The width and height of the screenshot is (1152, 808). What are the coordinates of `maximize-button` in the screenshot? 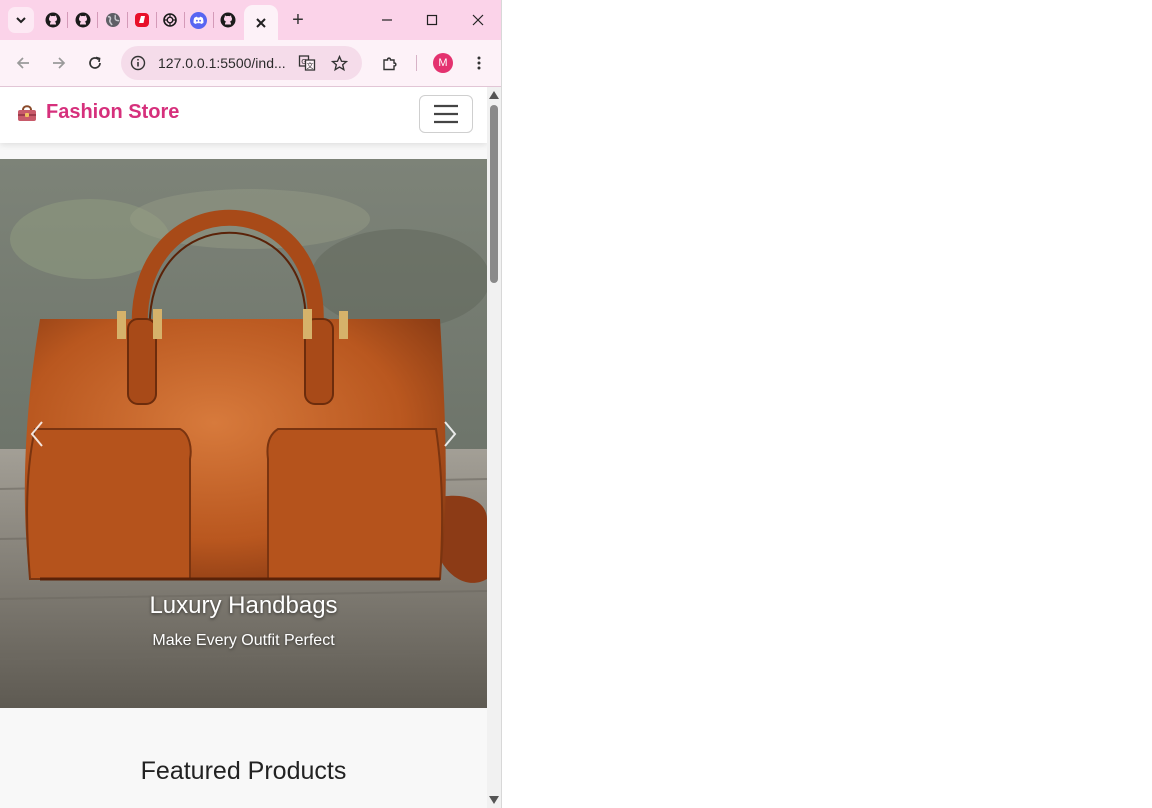 It's located at (432, 20).